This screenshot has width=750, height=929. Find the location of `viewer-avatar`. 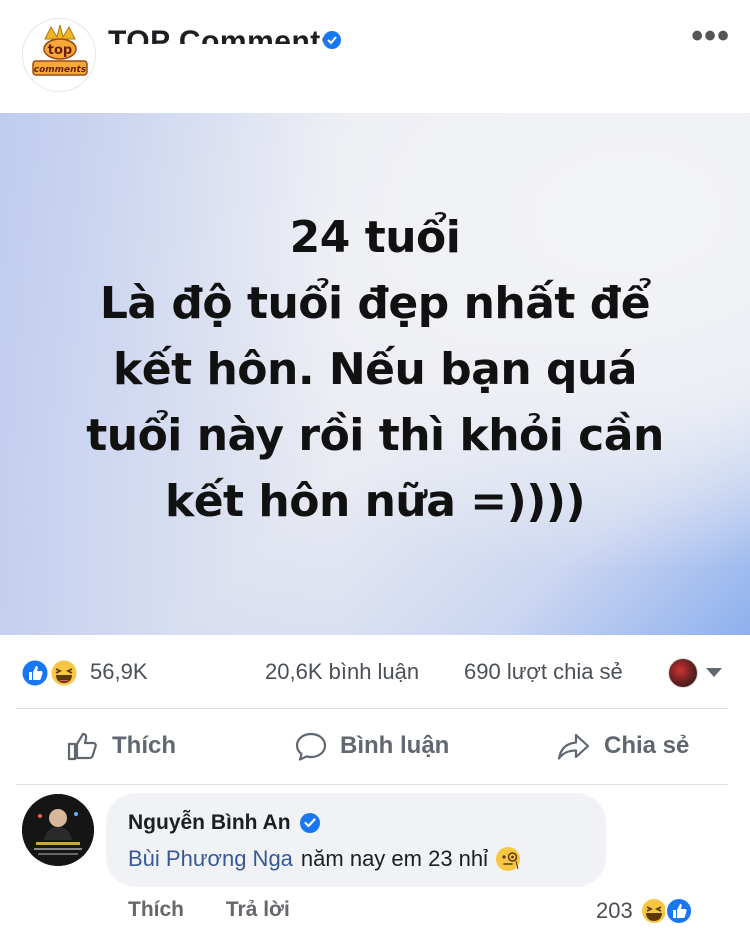

viewer-avatar is located at coordinates (683, 673).